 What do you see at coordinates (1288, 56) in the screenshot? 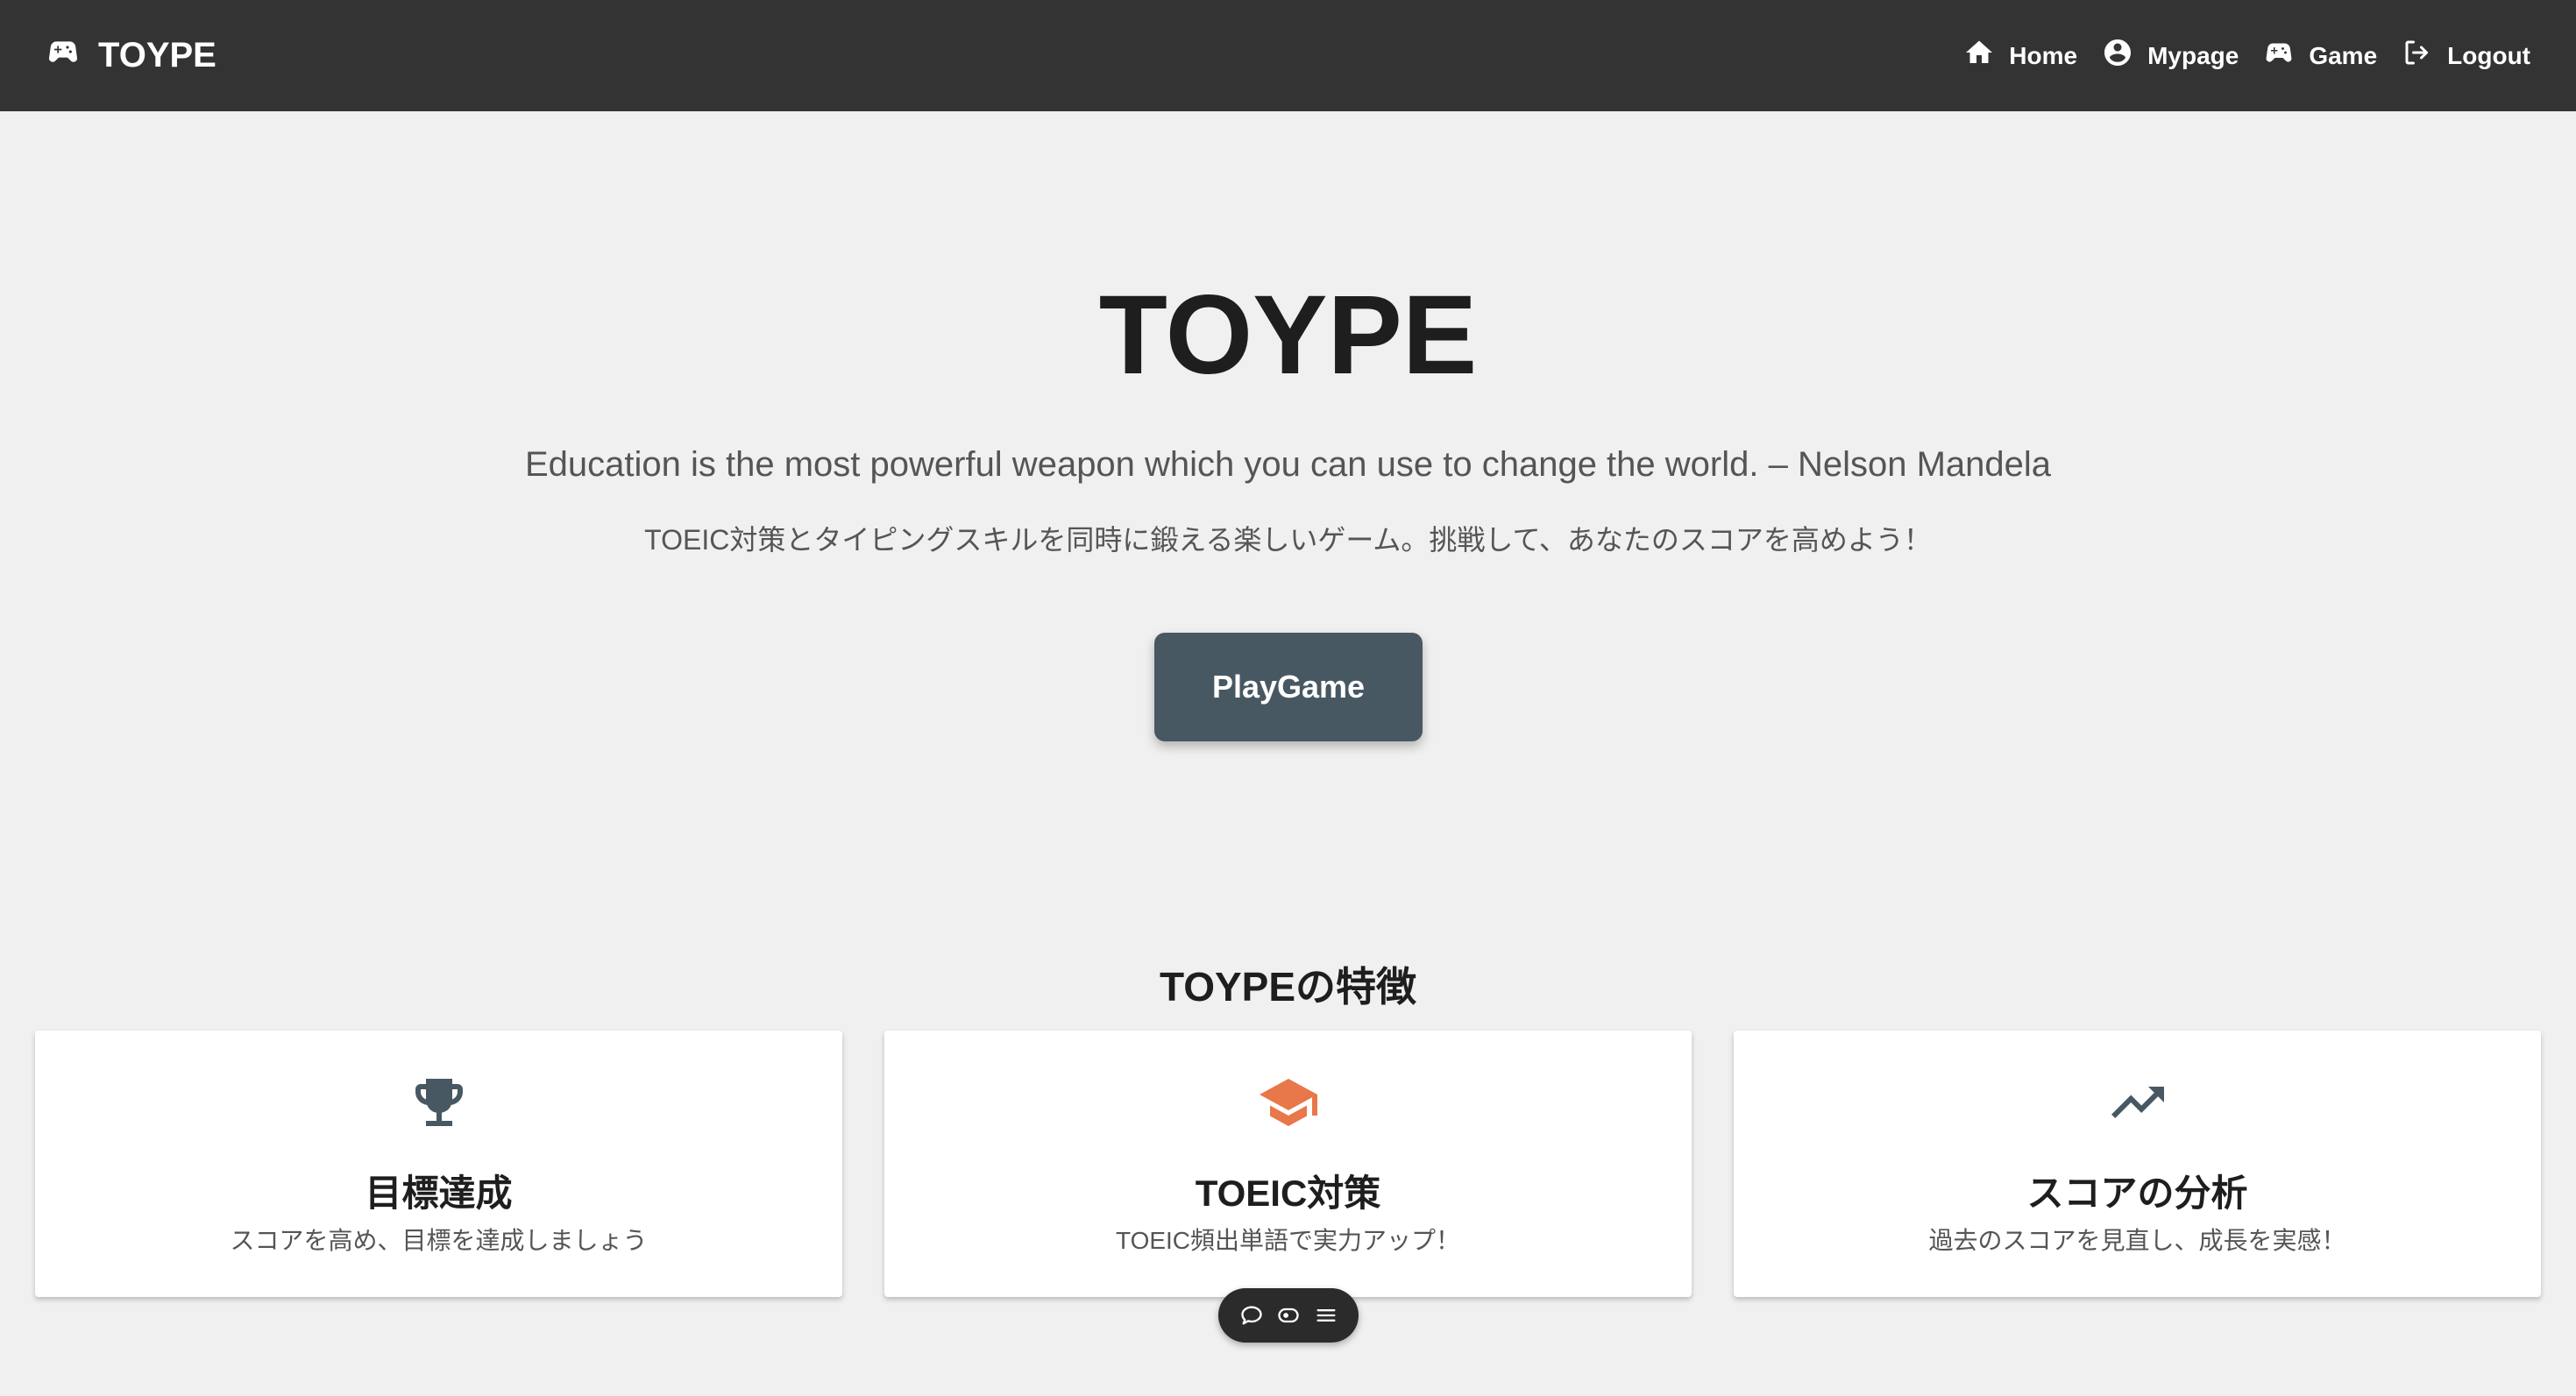
I see `top-navbar: TOYPE Home Mypage Game Logout` at bounding box center [1288, 56].